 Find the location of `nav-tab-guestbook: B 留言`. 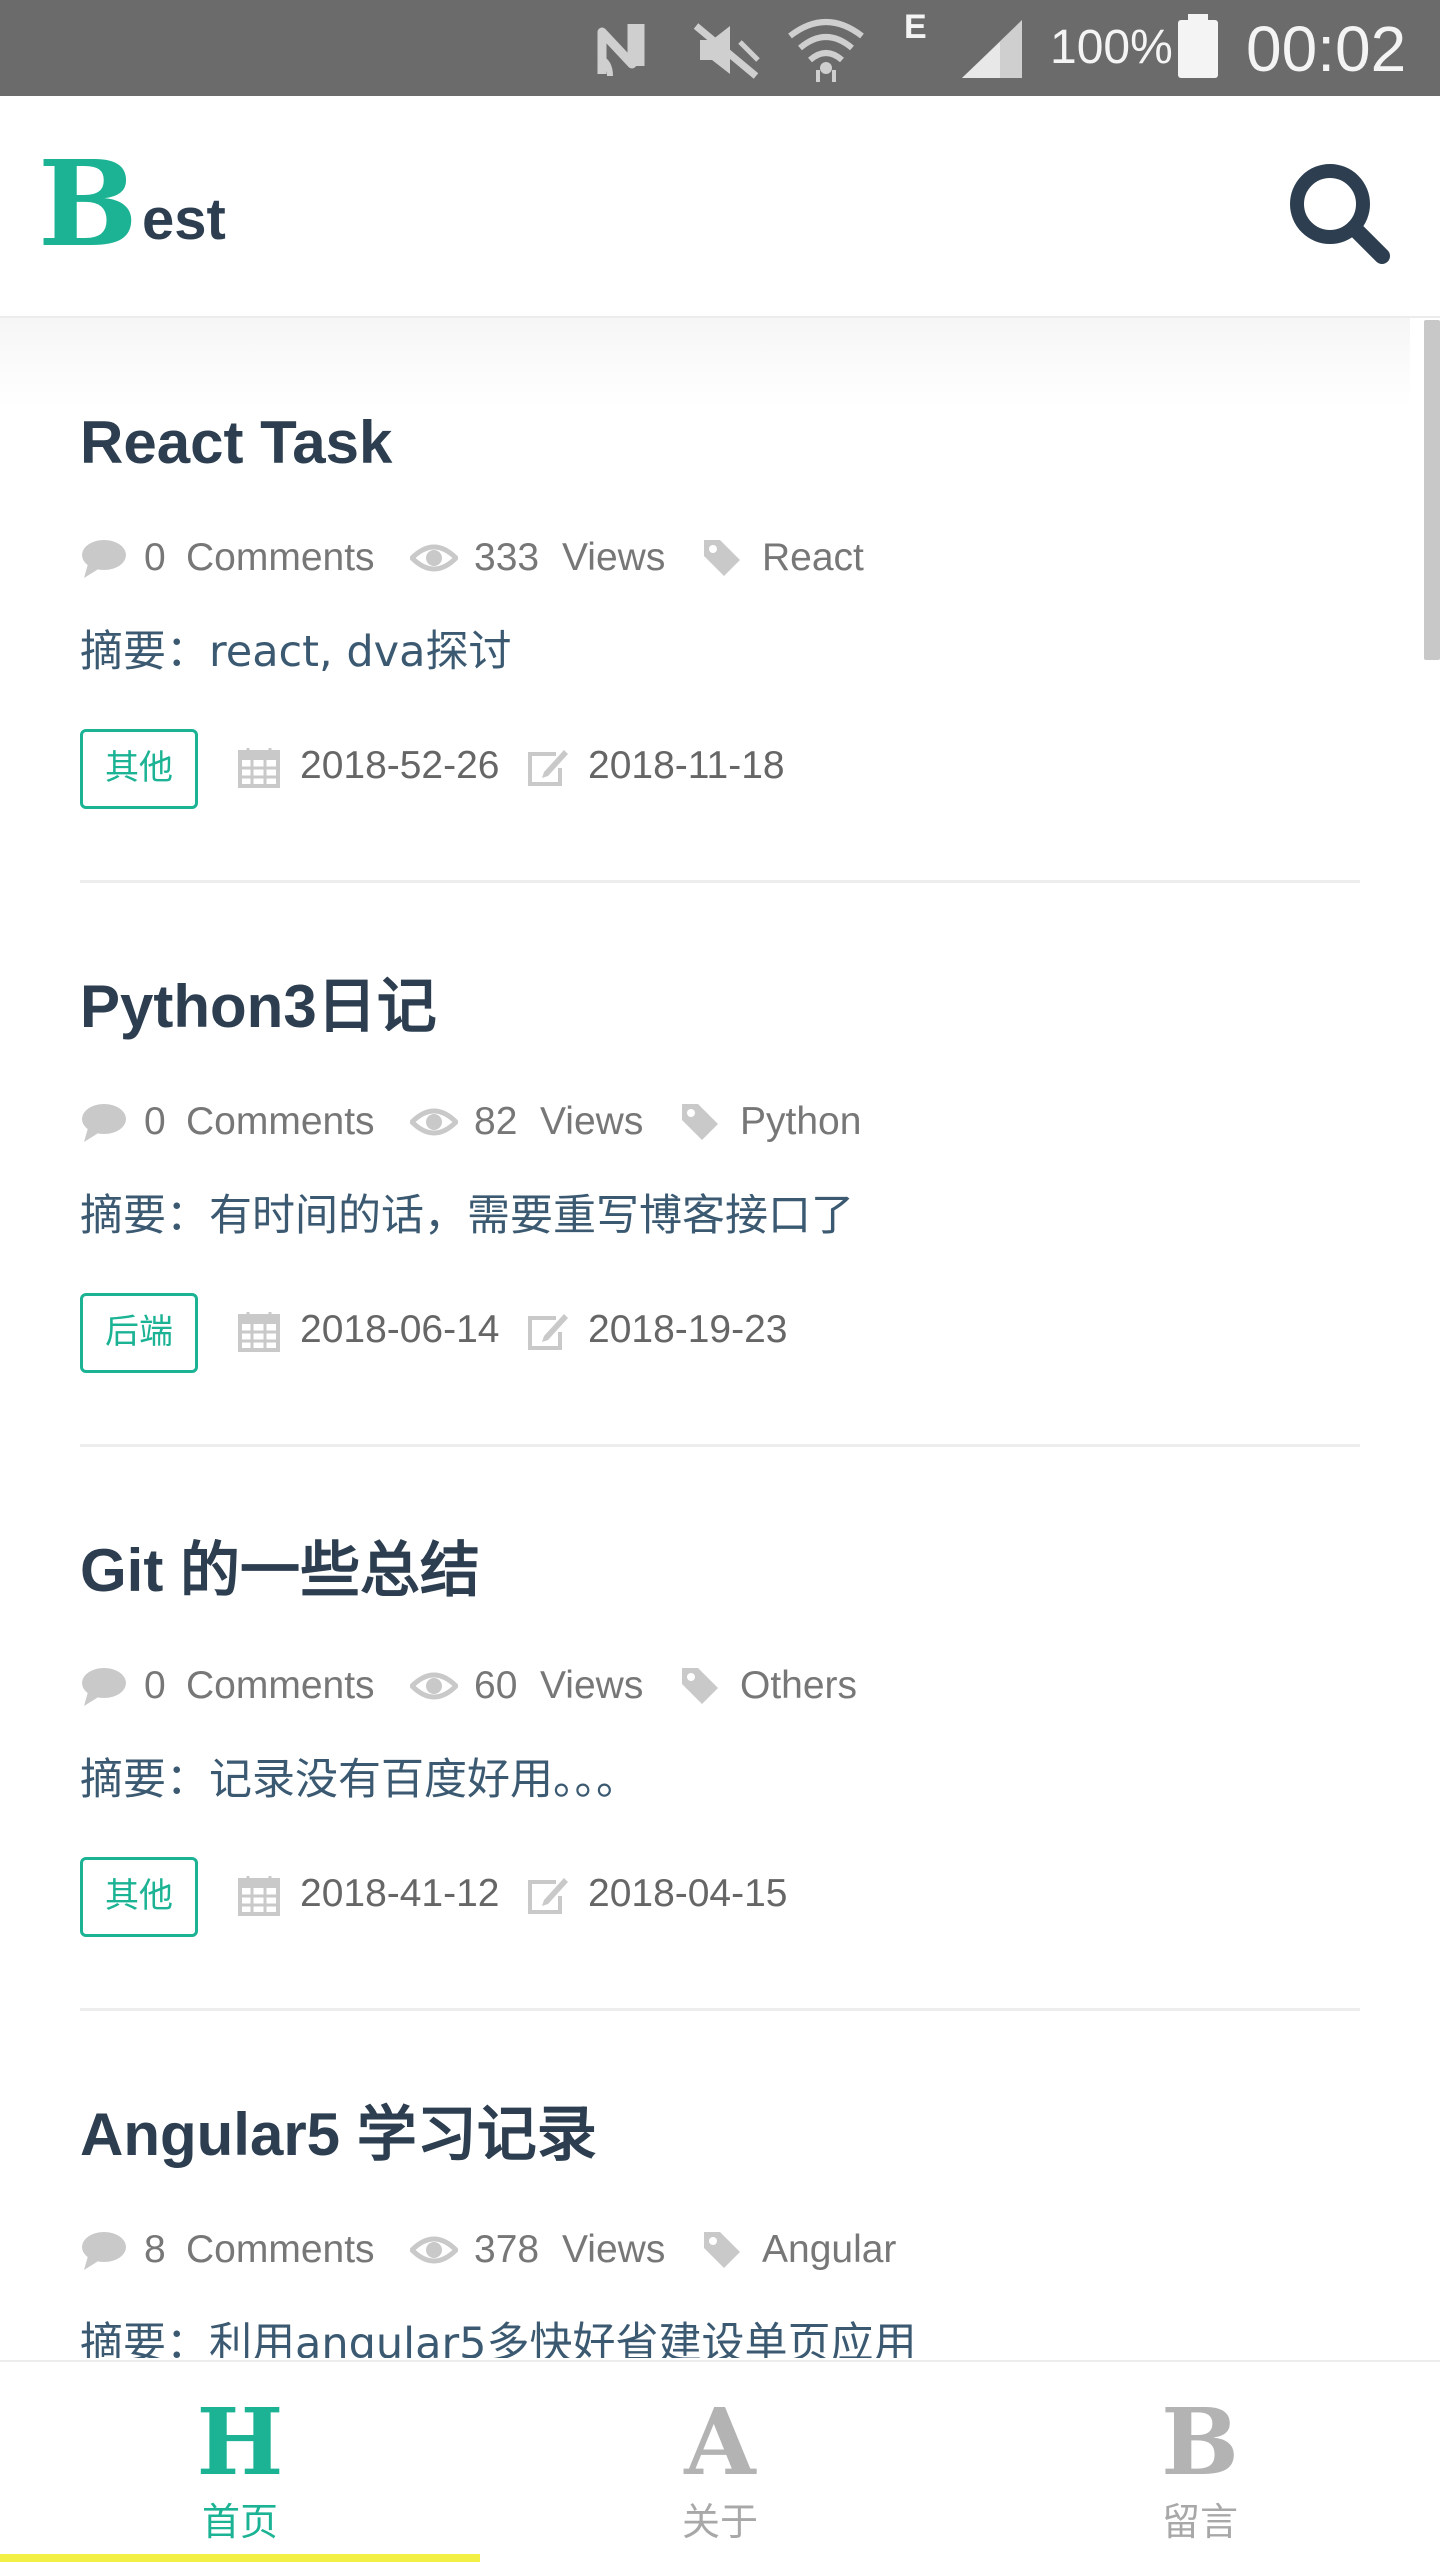

nav-tab-guestbook: B 留言 is located at coordinates (1200, 2462).